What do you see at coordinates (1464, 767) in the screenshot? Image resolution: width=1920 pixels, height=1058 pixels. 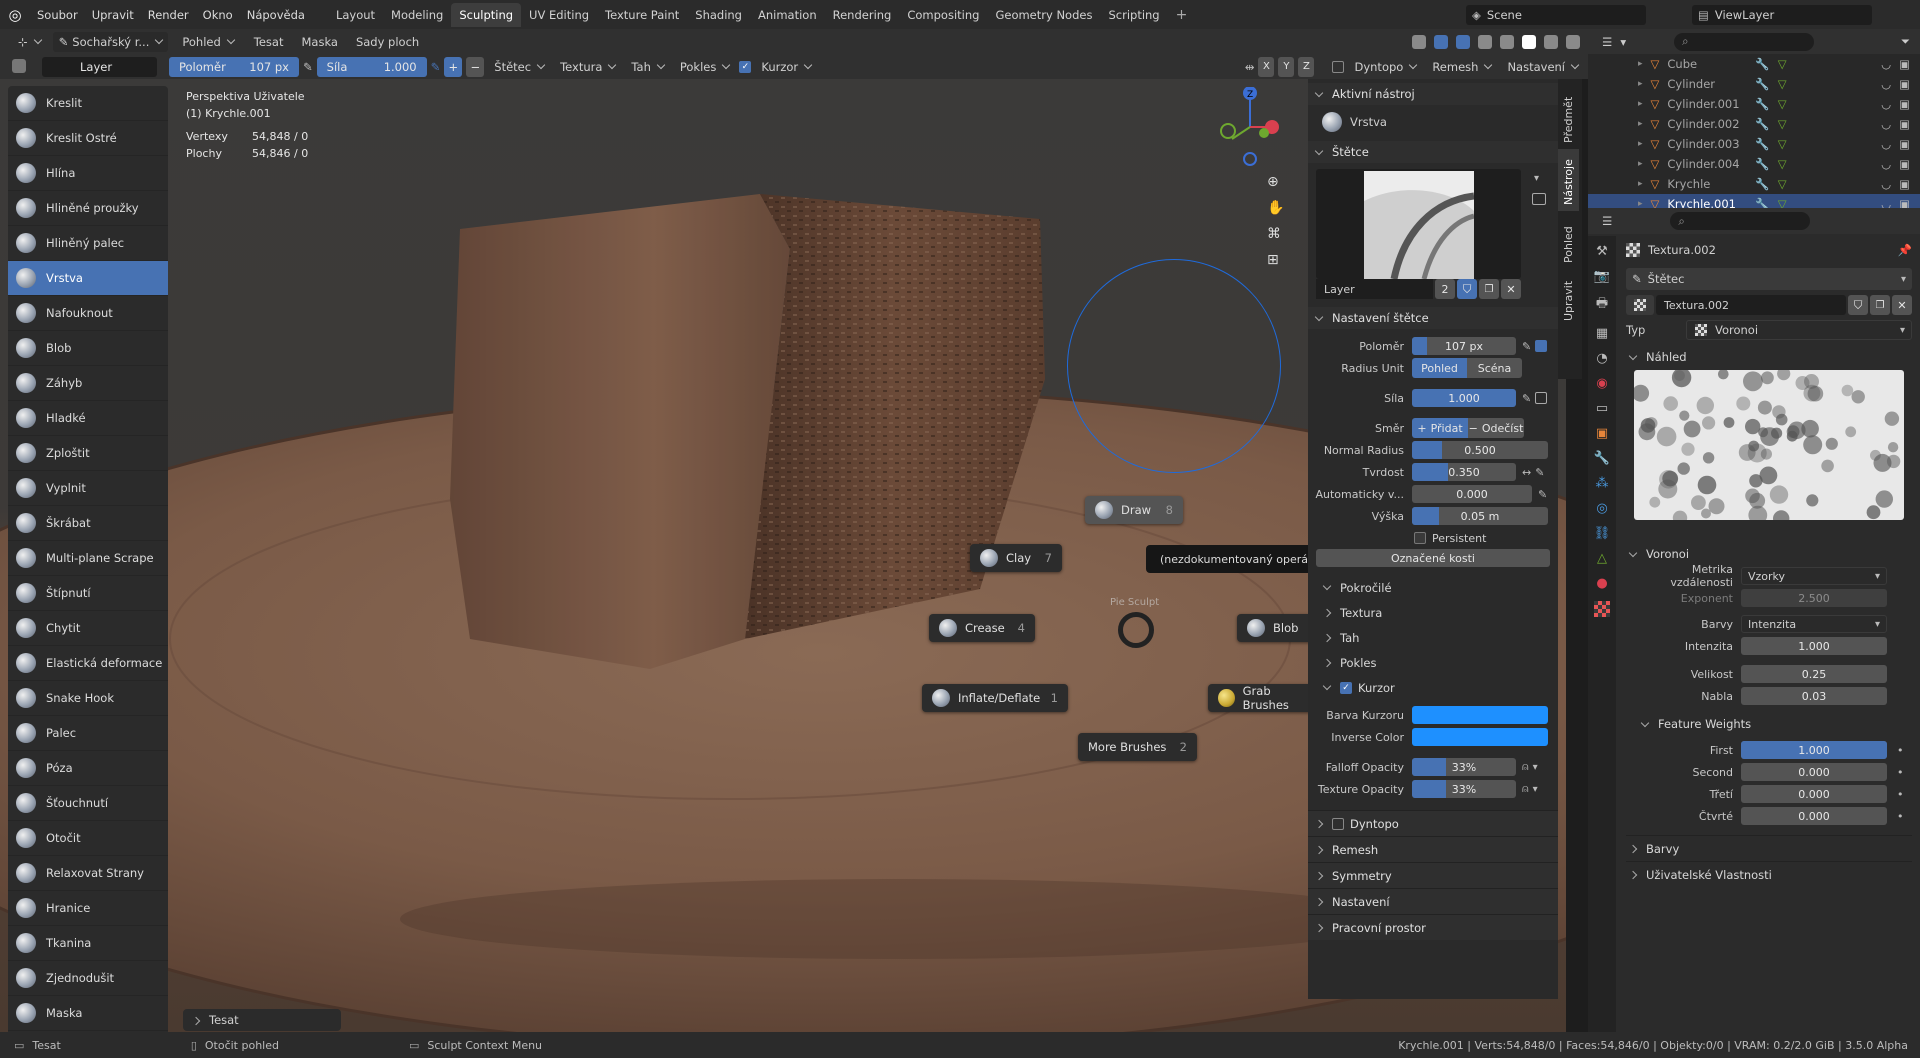 I see `falloff-opacity-field: 33%` at bounding box center [1464, 767].